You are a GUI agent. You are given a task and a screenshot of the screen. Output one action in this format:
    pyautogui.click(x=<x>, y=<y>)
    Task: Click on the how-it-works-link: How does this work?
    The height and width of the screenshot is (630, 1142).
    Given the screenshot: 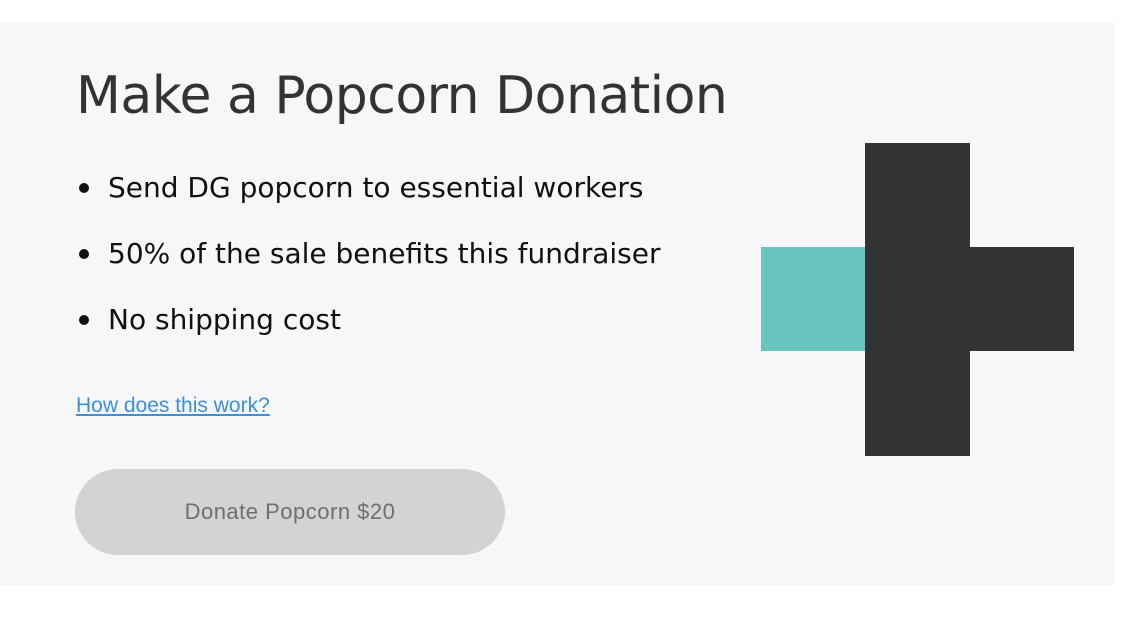 What is the action you would take?
    pyautogui.click(x=173, y=406)
    